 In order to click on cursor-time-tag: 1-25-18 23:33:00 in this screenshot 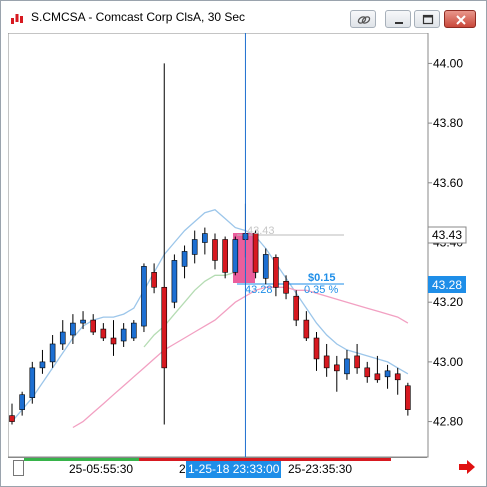, I will do `click(234, 469)`.